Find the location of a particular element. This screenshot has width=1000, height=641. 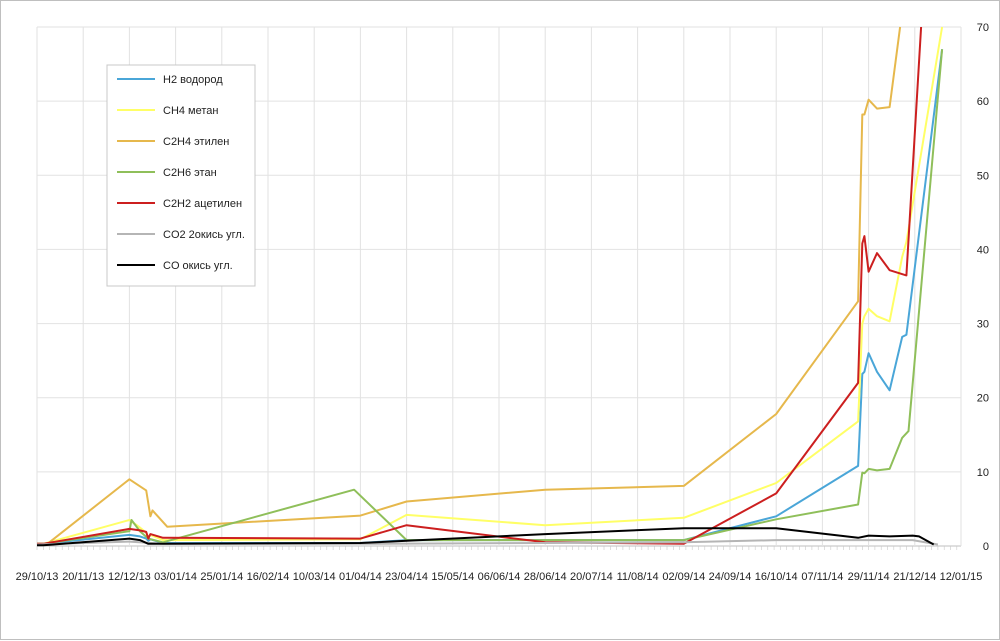

x-tick-label: 16/02/14 is located at coordinates (268, 577).